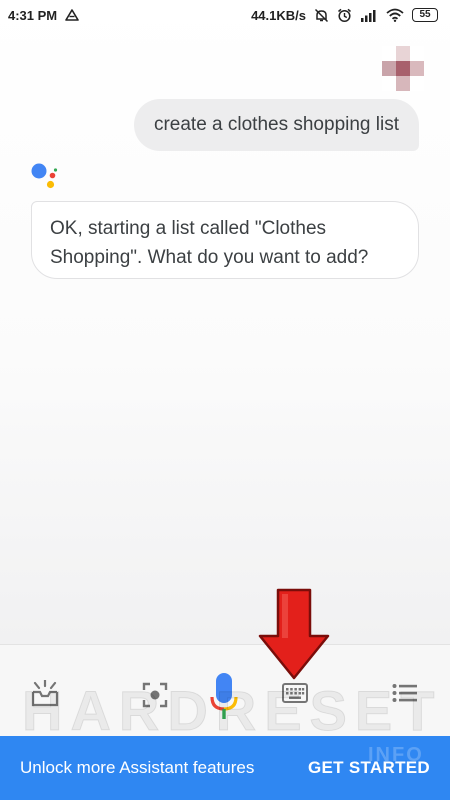 This screenshot has height=800, width=450. I want to click on banner-text: Unlock more Assistant features, so click(137, 767).